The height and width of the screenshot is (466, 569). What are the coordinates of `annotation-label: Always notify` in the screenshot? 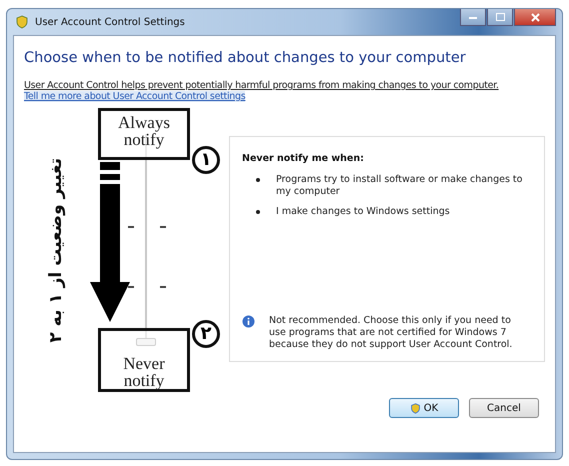 It's located at (144, 134).